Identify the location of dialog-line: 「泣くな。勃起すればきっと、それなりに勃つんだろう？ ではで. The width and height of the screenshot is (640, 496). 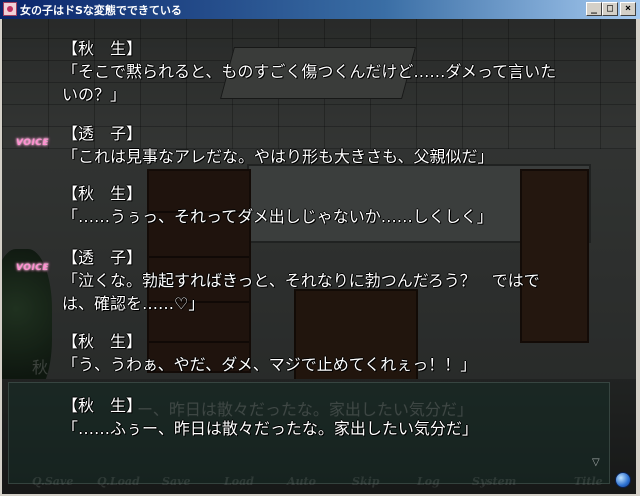
(301, 280).